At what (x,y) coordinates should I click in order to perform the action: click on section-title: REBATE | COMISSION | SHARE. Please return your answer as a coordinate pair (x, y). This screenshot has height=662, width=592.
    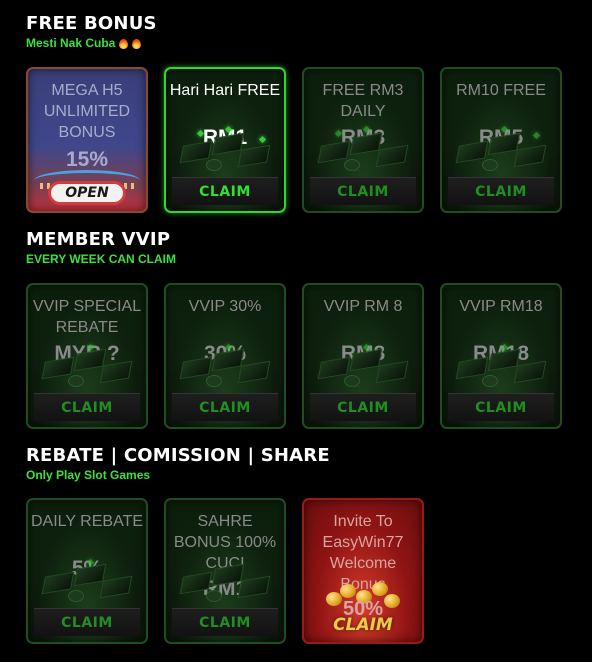
    Looking at the image, I should click on (178, 455).